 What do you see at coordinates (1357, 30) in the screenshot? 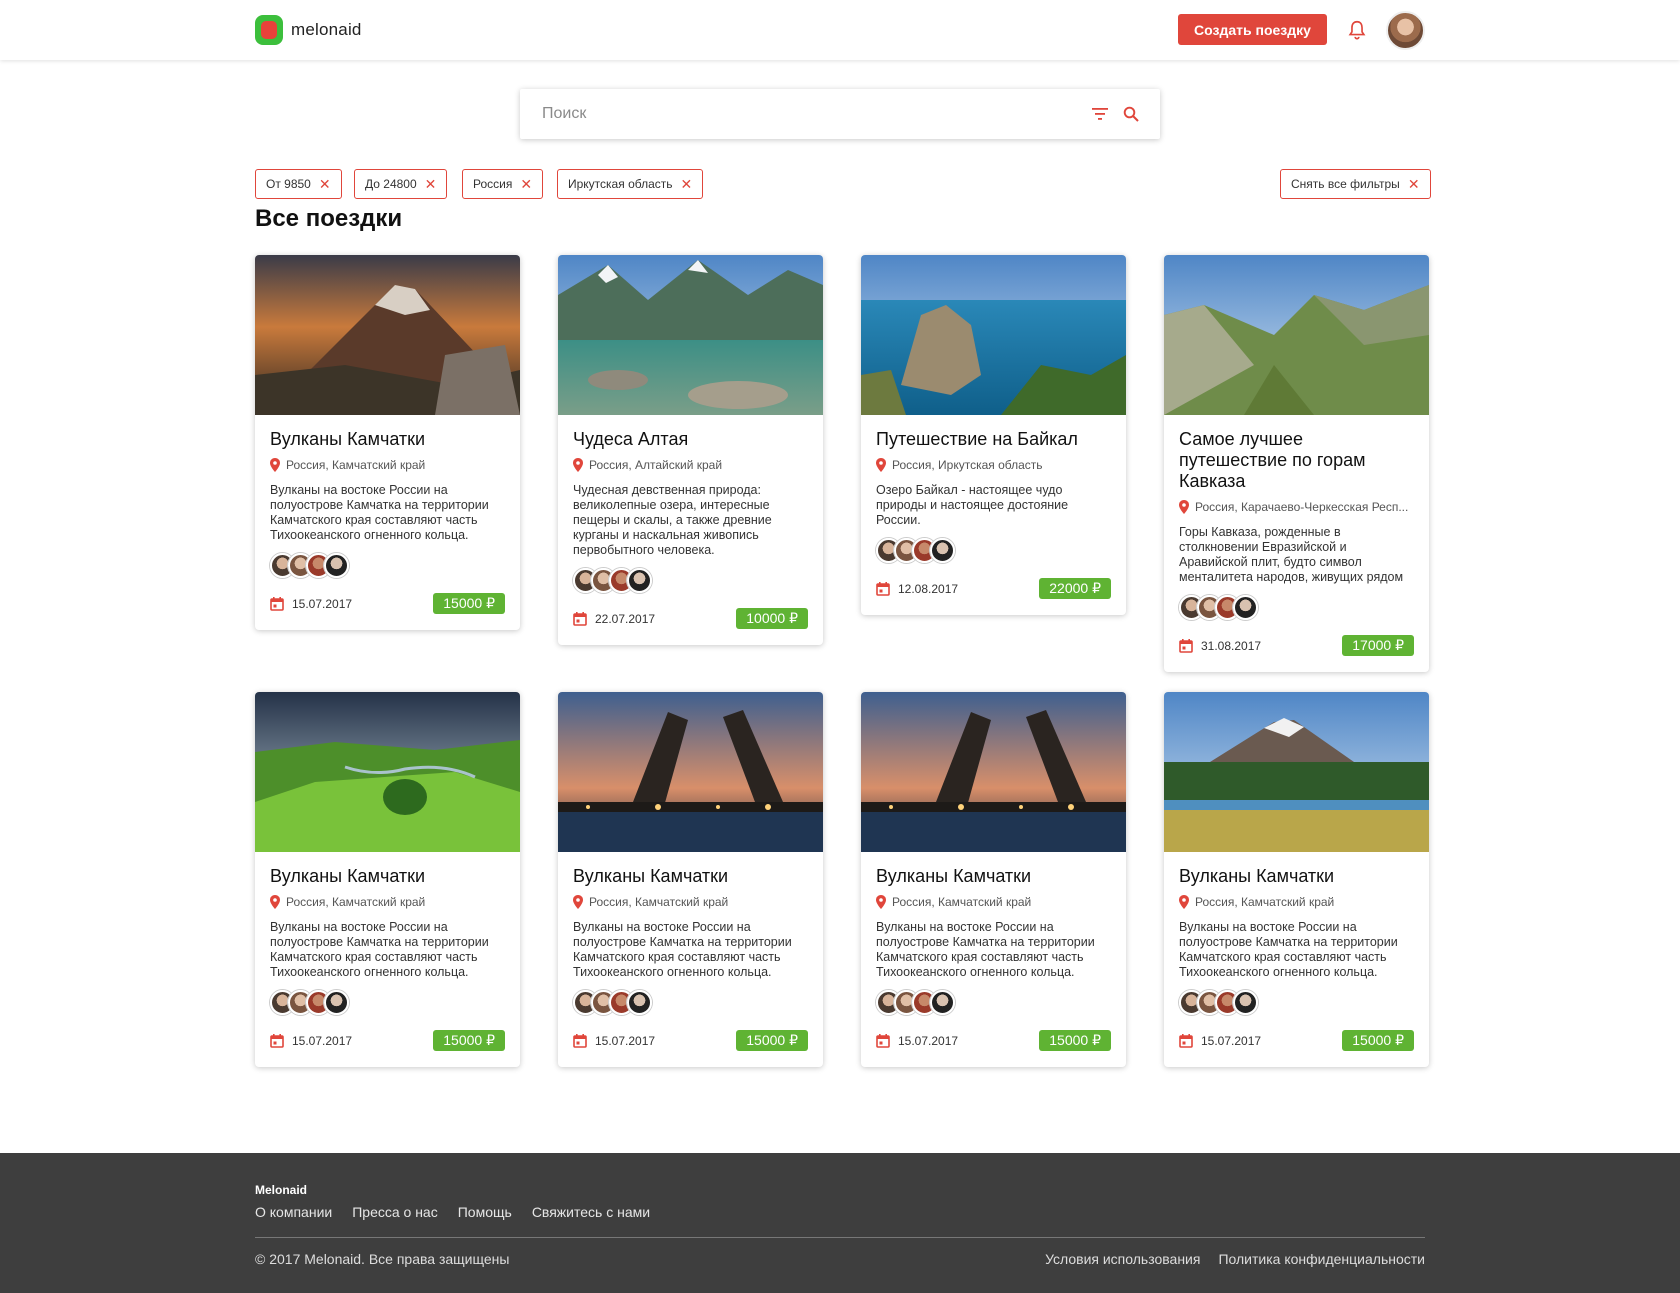
I see `bell-icon` at bounding box center [1357, 30].